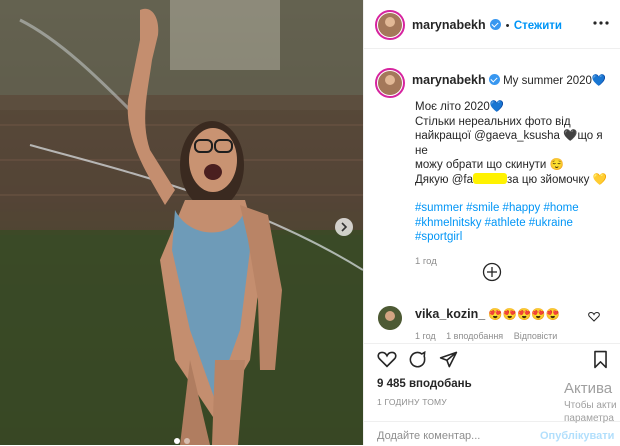  What do you see at coordinates (493, 121) in the screenshot?
I see `caption-line: Стільки нереальних фото від` at bounding box center [493, 121].